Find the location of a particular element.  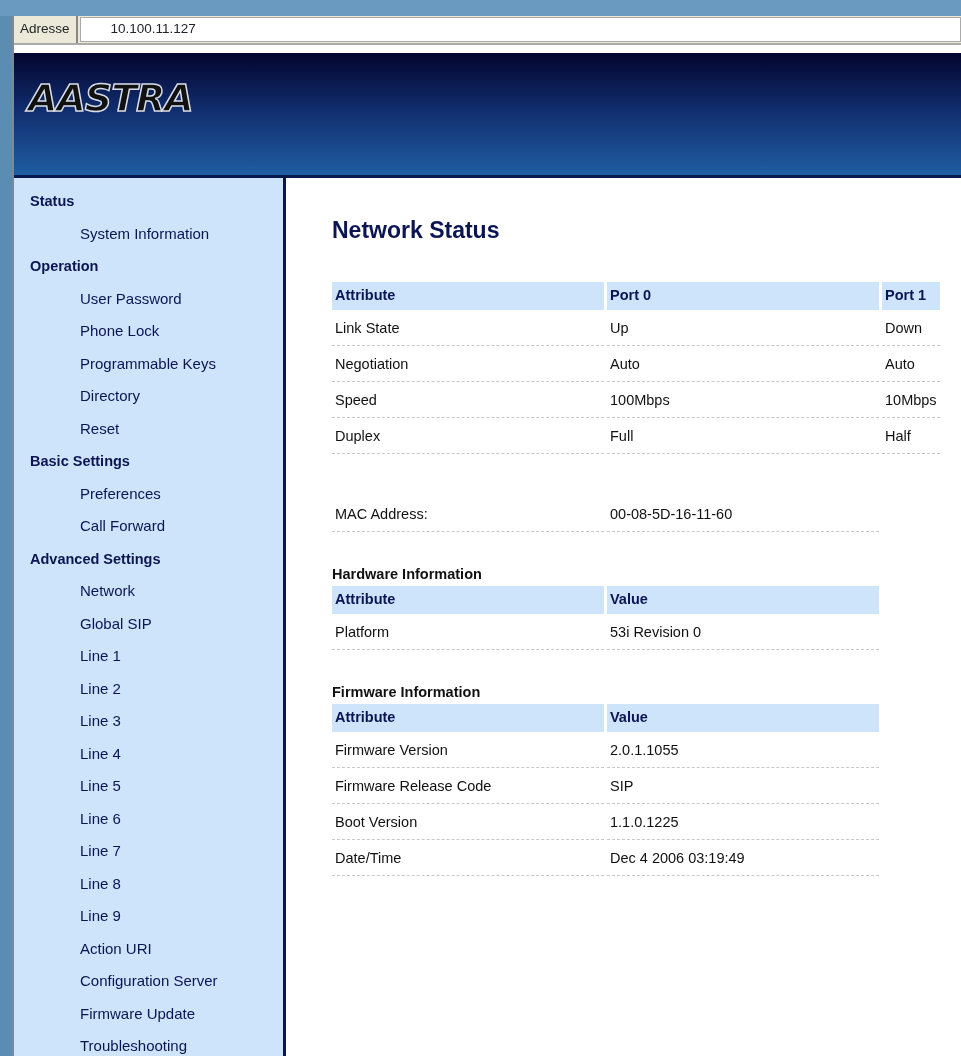

table-cell: 100Mbps is located at coordinates (743, 399).